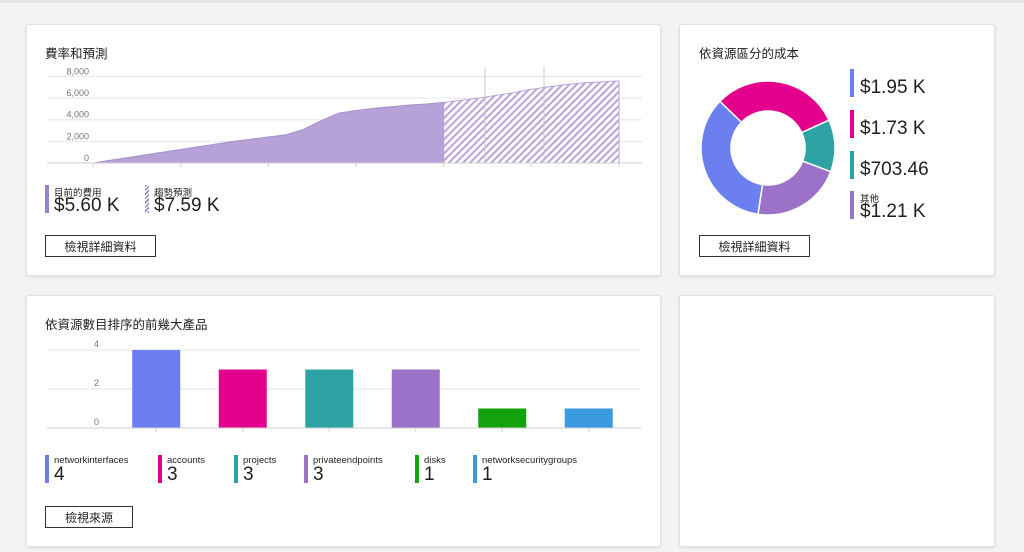 This screenshot has width=1024, height=552. I want to click on cost-legend-value-3: $703.46, so click(894, 169).